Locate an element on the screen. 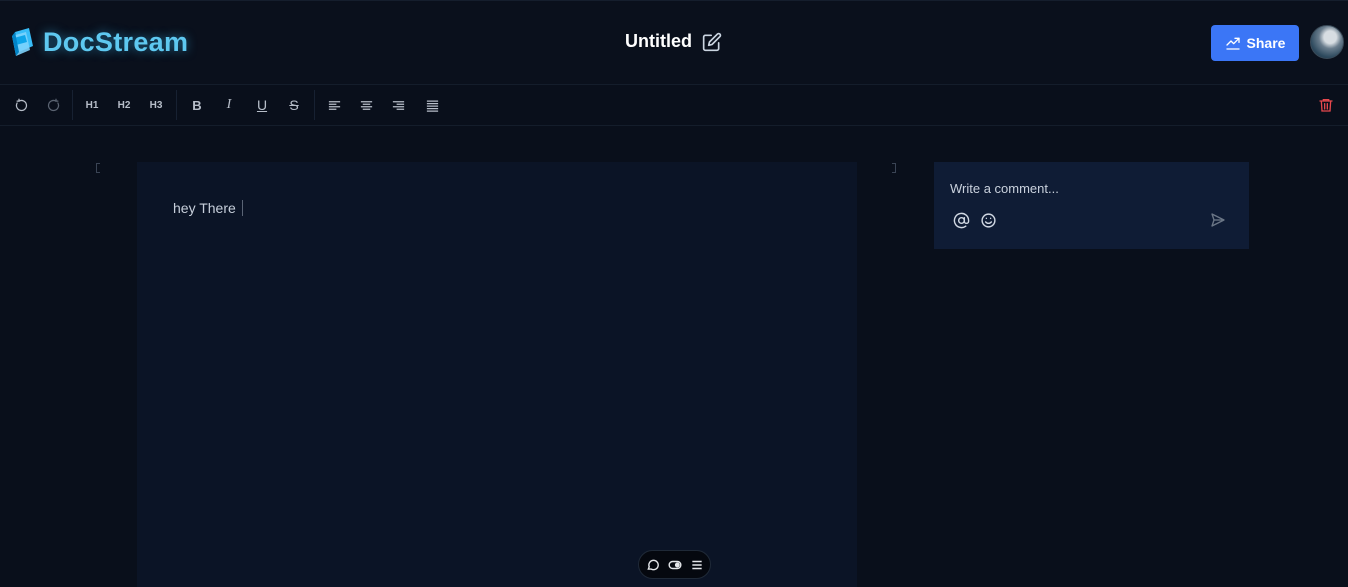 This screenshot has width=1348, height=587. heading-1-button: H1 is located at coordinates (92, 105).